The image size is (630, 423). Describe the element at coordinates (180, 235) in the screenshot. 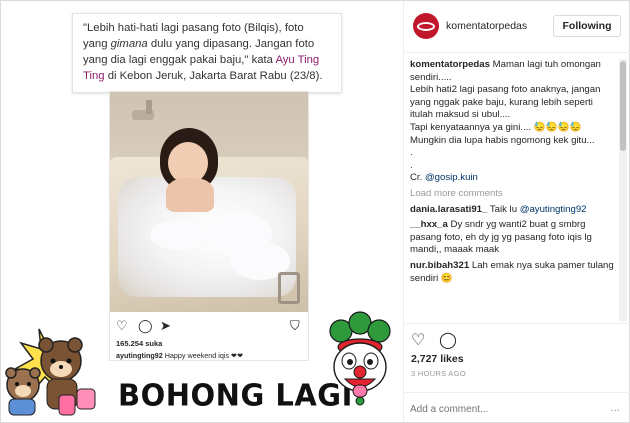

I see `foam-bubble` at that location.